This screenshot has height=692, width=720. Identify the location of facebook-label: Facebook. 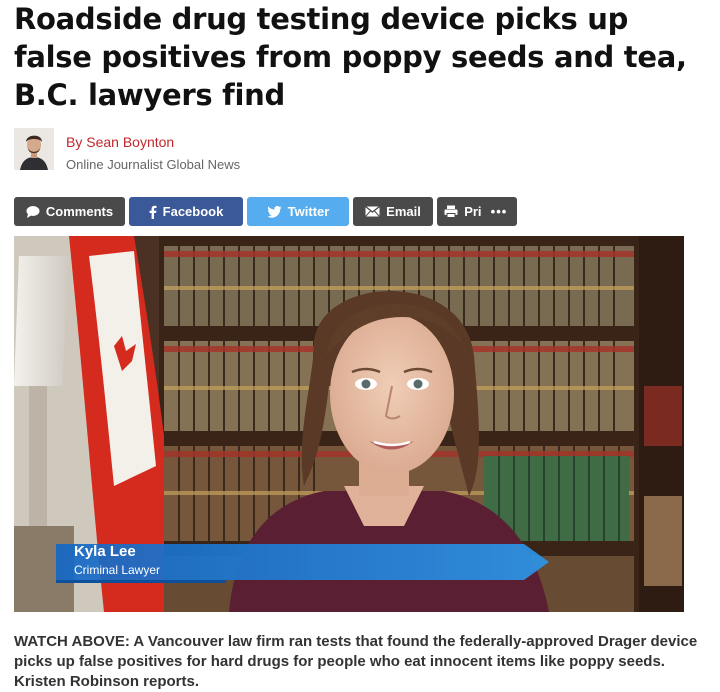
(193, 211).